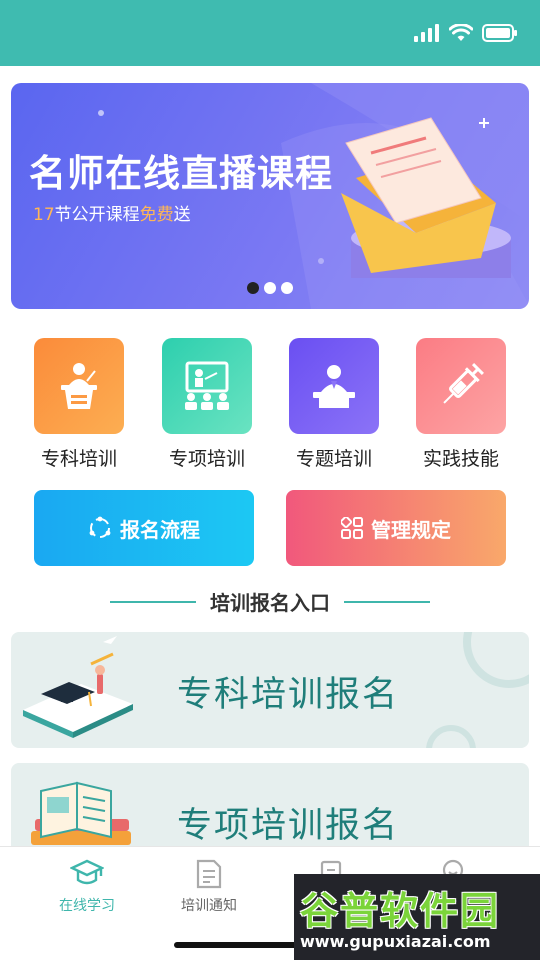  What do you see at coordinates (460, 459) in the screenshot?
I see `category-label: 实践技能` at bounding box center [460, 459].